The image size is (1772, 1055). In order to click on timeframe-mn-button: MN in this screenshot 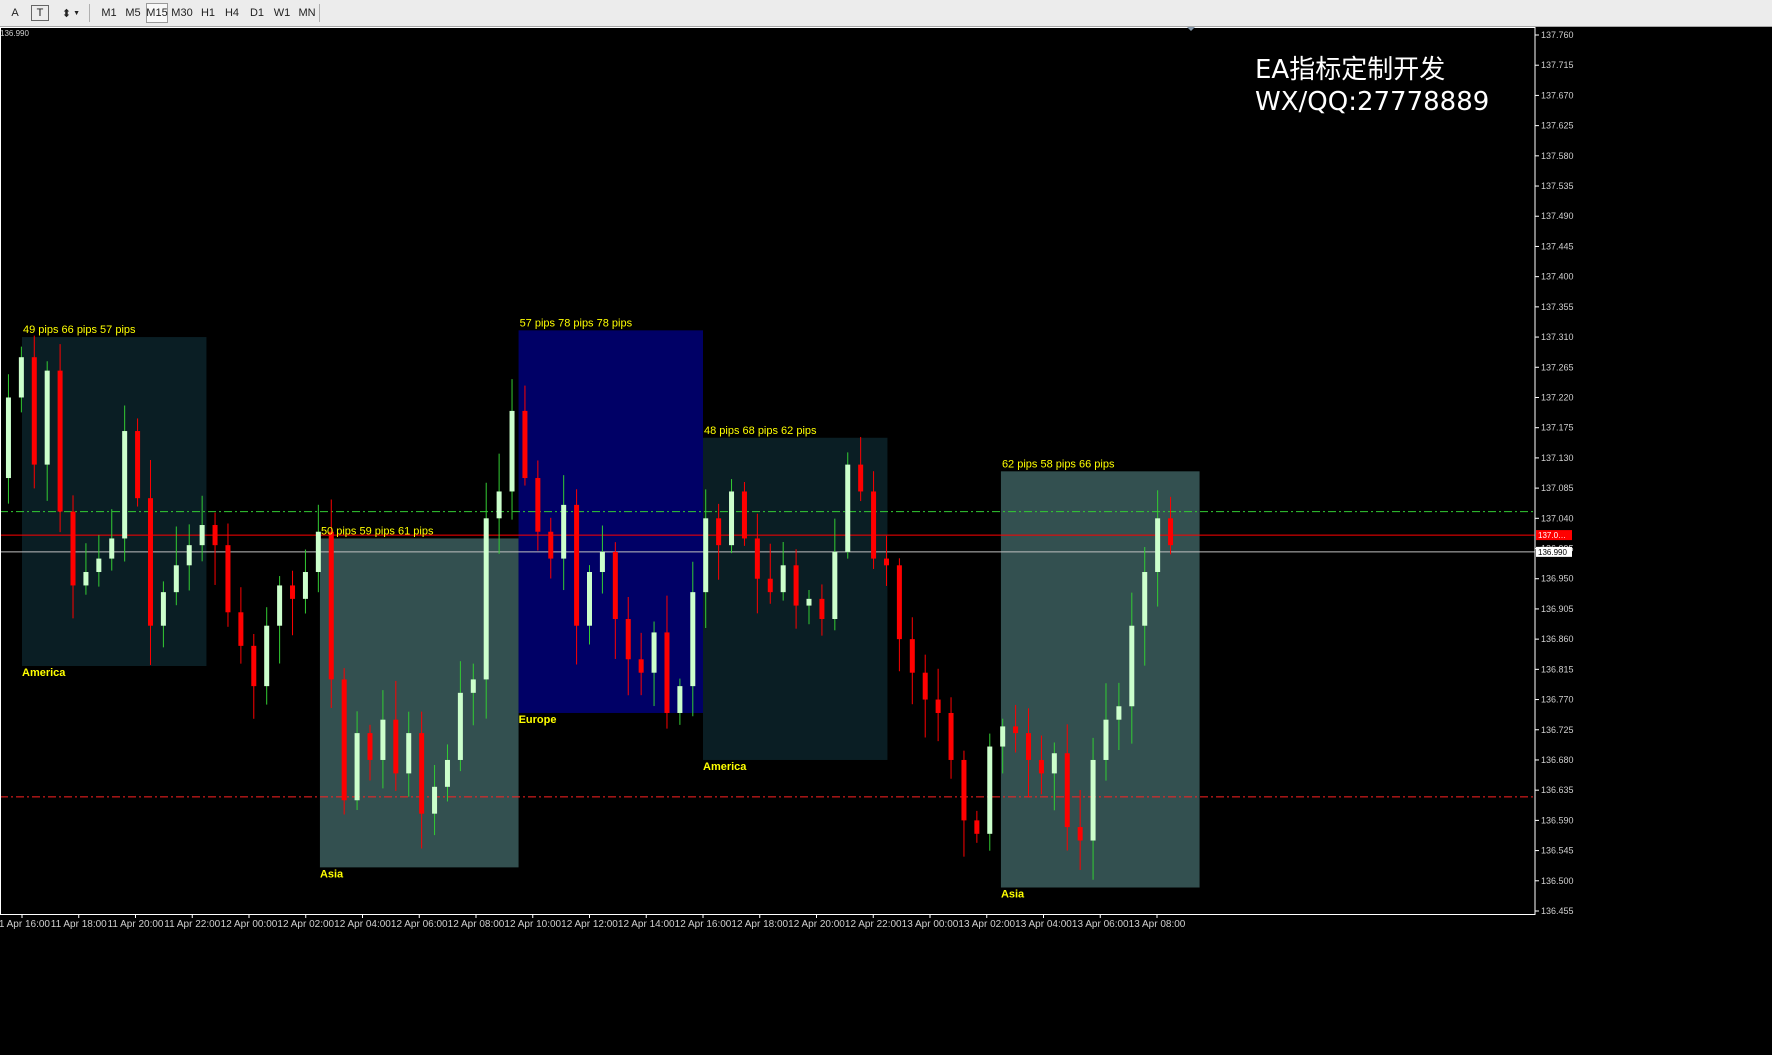, I will do `click(307, 13)`.